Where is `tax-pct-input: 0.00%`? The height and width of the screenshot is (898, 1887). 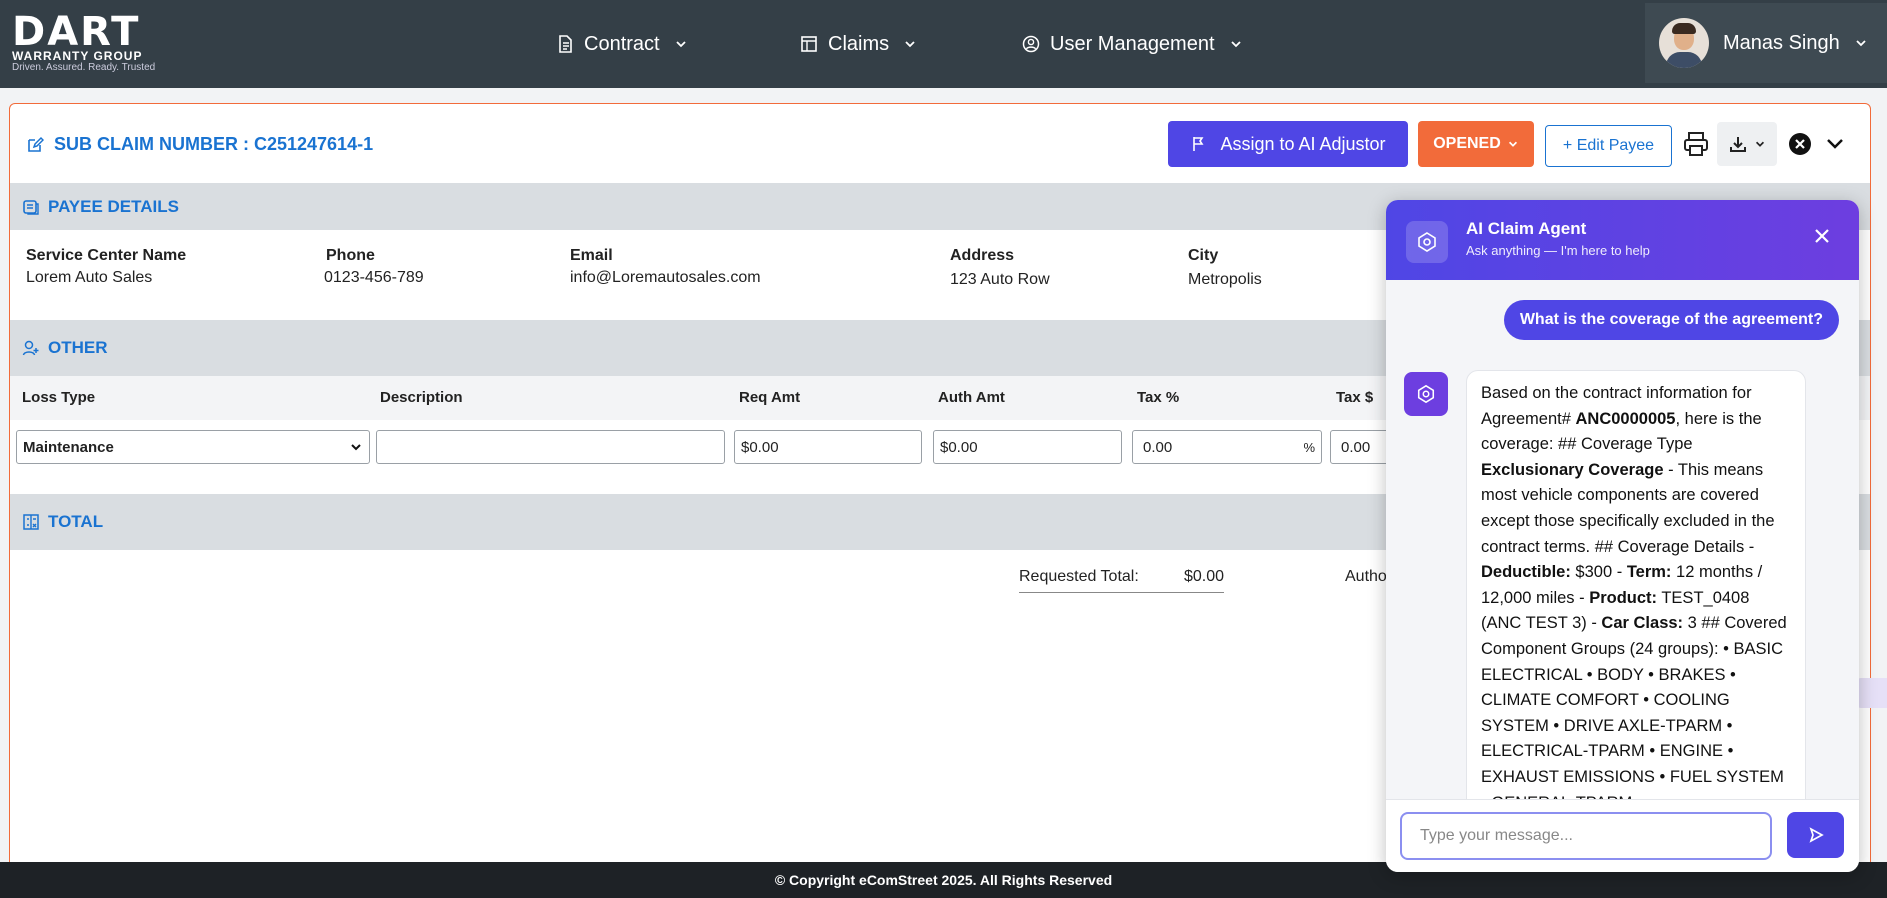
tax-pct-input: 0.00% is located at coordinates (1227, 447).